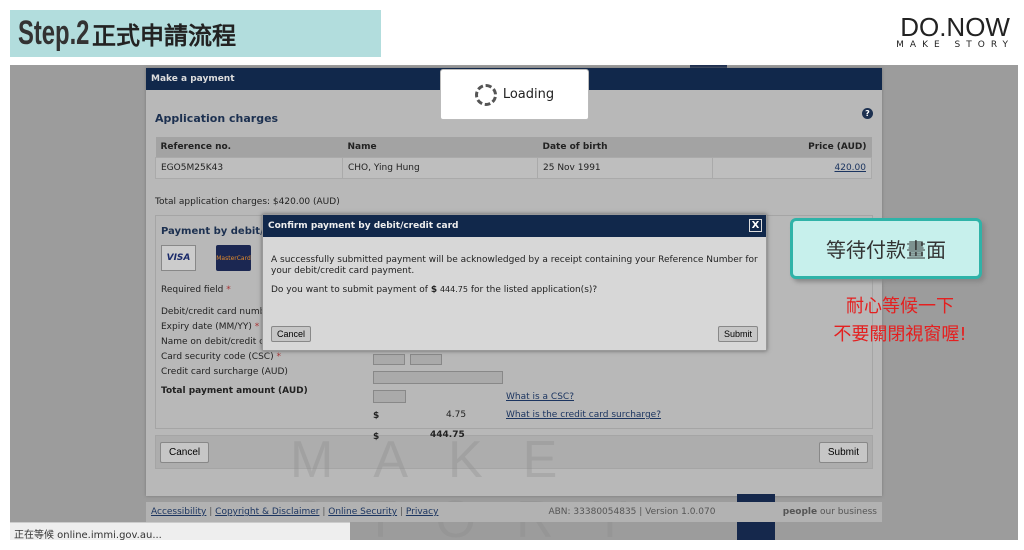 The width and height of the screenshot is (1024, 550). Describe the element at coordinates (851, 168) in the screenshot. I see `price-link: 420.00` at that location.